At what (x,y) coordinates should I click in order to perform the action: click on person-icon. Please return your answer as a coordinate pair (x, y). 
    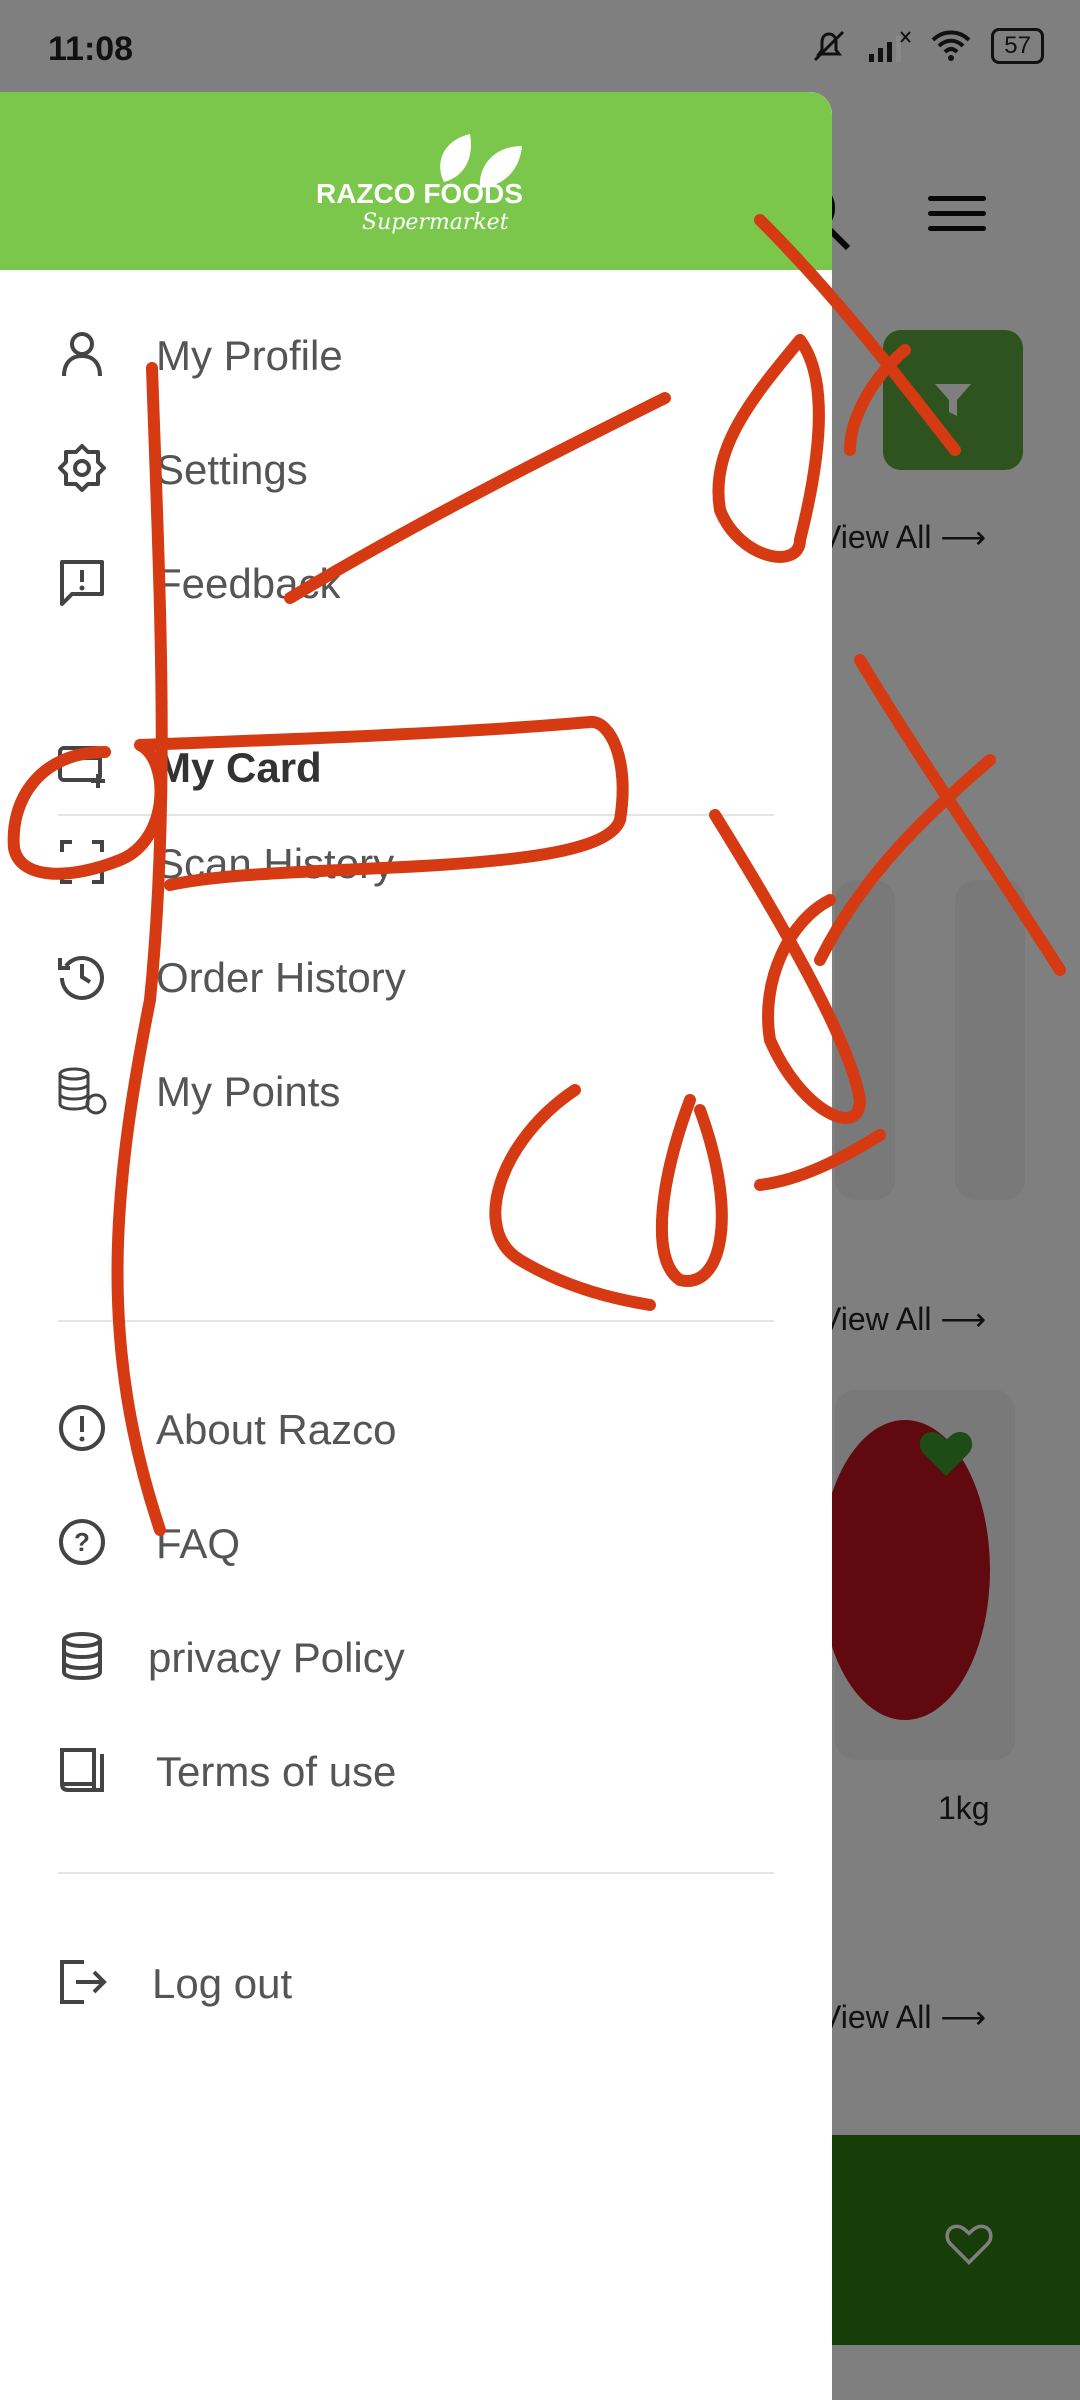
    Looking at the image, I should click on (82, 354).